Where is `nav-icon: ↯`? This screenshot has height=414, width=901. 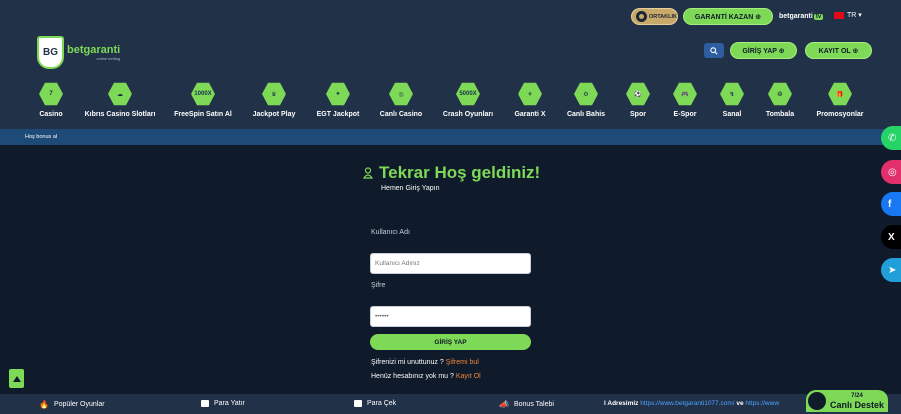
nav-icon: ↯ is located at coordinates (732, 94).